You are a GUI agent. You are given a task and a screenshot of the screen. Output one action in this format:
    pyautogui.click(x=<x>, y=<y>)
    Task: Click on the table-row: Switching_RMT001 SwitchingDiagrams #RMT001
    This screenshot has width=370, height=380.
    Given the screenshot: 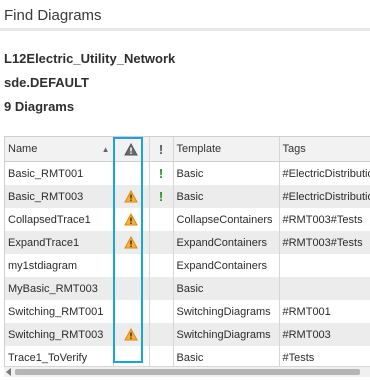 What is the action you would take?
    pyautogui.click(x=187, y=311)
    